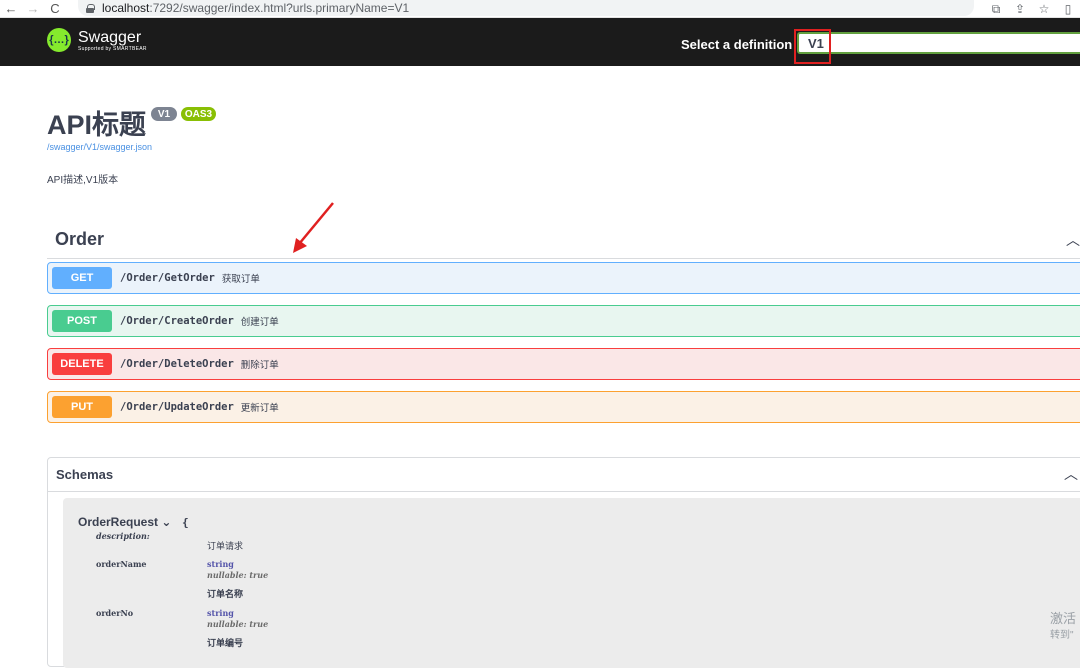 The height and width of the screenshot is (668, 1080). Describe the element at coordinates (1068, 9) in the screenshot. I see `sidebar-icon: ▯` at that location.